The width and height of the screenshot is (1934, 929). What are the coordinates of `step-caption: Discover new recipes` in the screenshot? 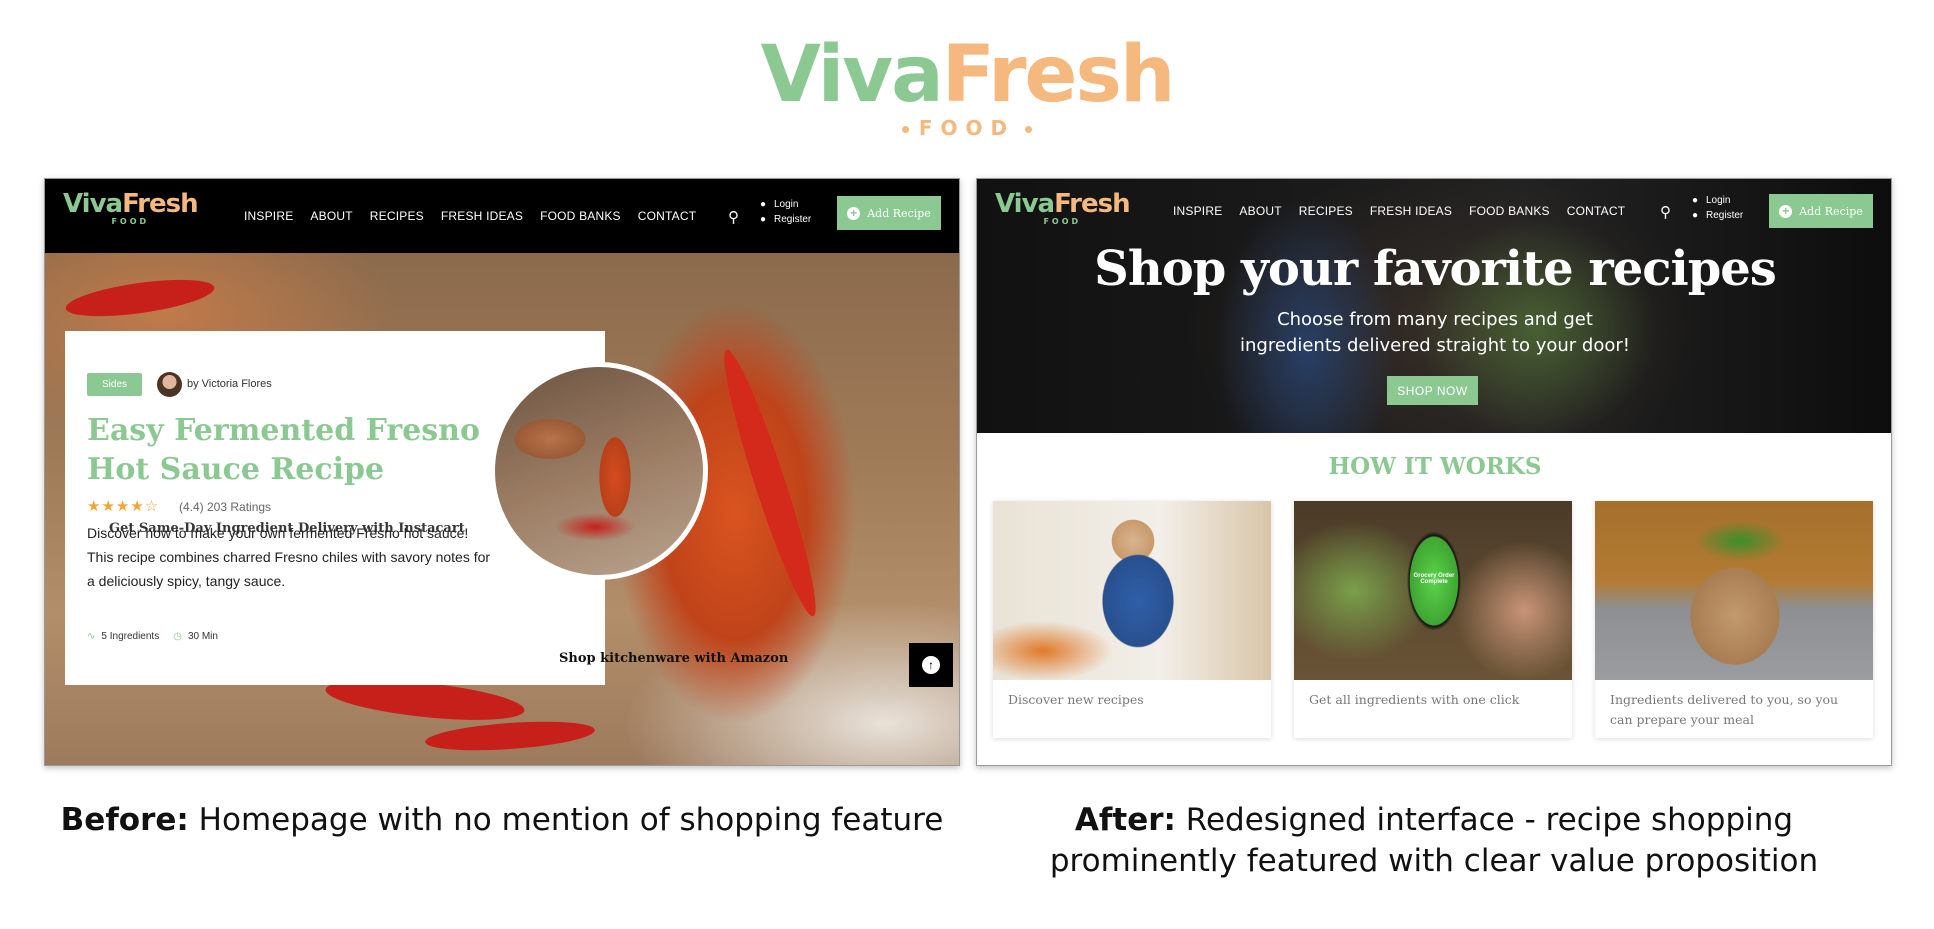 It's located at (1076, 699).